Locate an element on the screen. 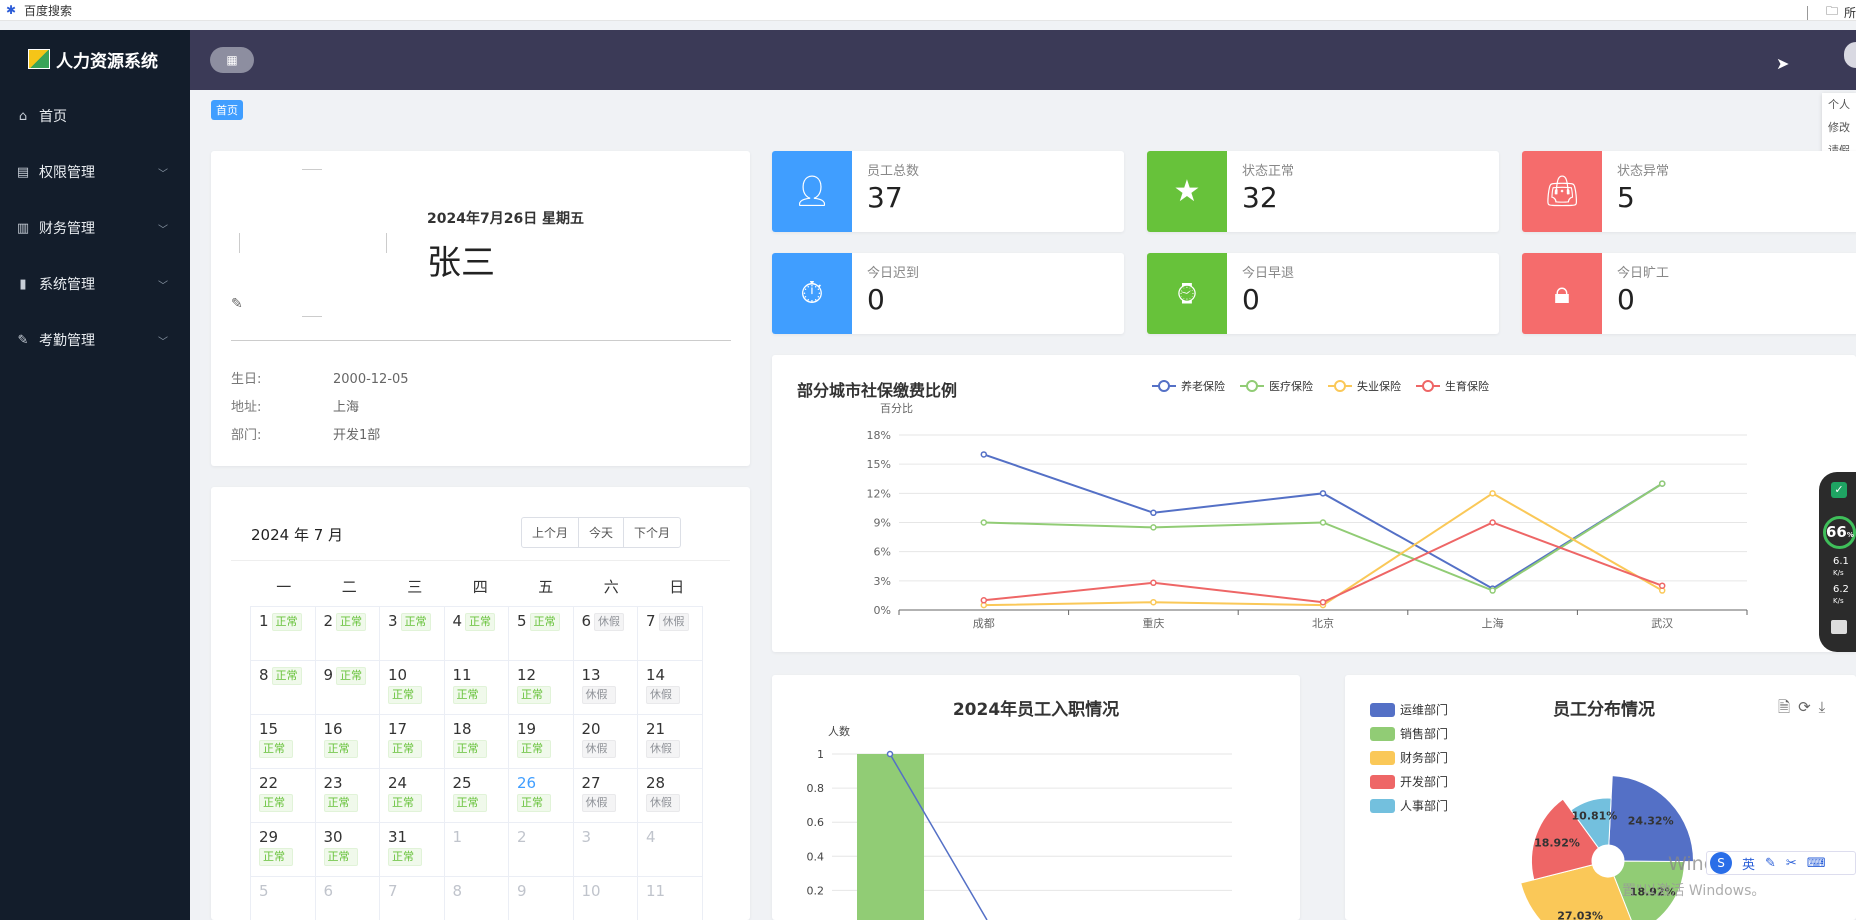 This screenshot has height=920, width=1856. sidebar-item-system: ▮ 系统管理 ﹀ is located at coordinates (95, 284).